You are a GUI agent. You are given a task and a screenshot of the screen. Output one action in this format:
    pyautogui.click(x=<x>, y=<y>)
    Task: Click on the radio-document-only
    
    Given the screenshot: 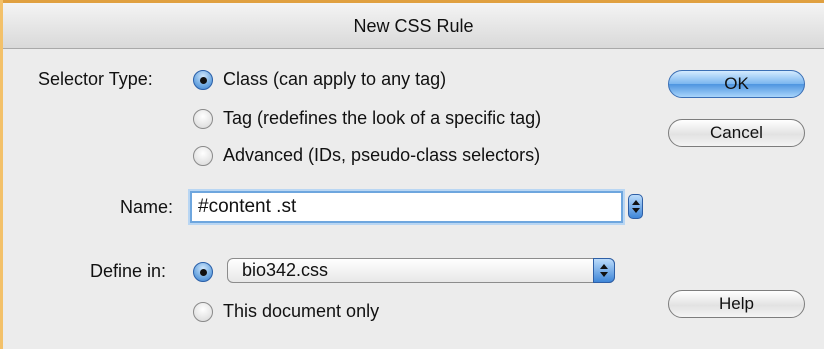 What is the action you would take?
    pyautogui.click(x=203, y=312)
    